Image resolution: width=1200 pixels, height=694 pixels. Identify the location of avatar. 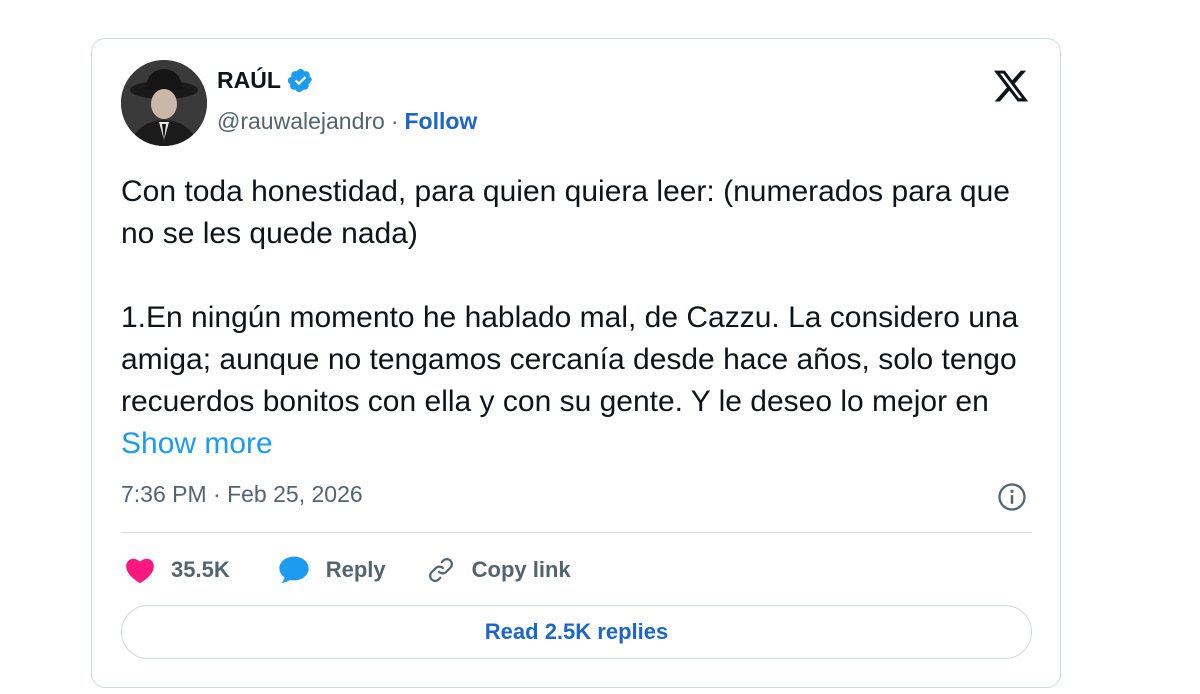
(164, 103).